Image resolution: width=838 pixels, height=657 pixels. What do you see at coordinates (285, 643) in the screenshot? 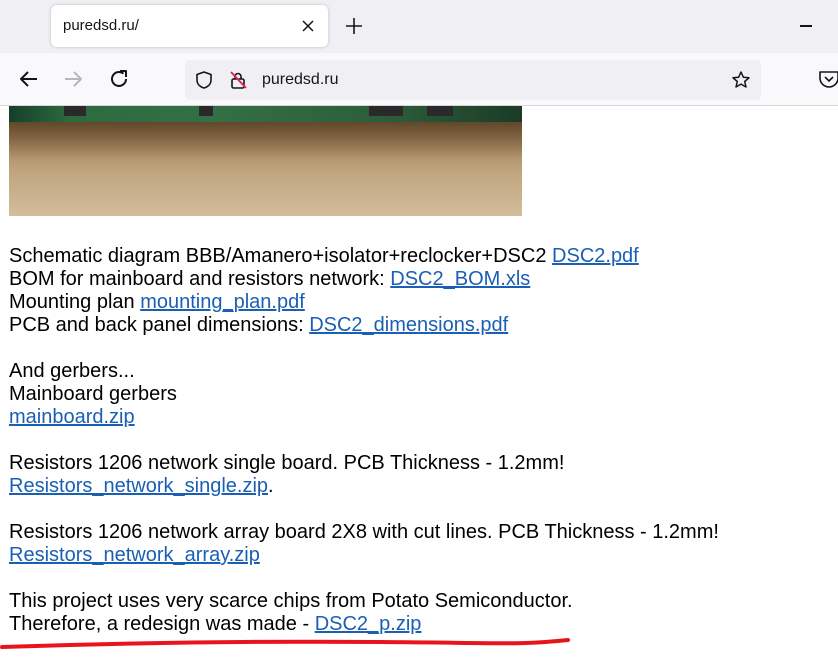
I see `red-underline-annotation` at bounding box center [285, 643].